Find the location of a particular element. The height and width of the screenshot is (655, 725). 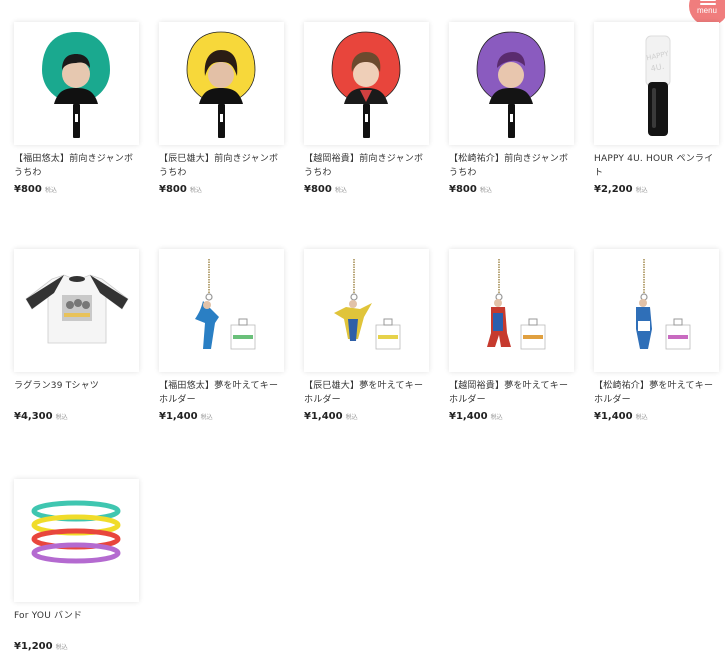

product-image: HAPPY 4U. is located at coordinates (656, 83).